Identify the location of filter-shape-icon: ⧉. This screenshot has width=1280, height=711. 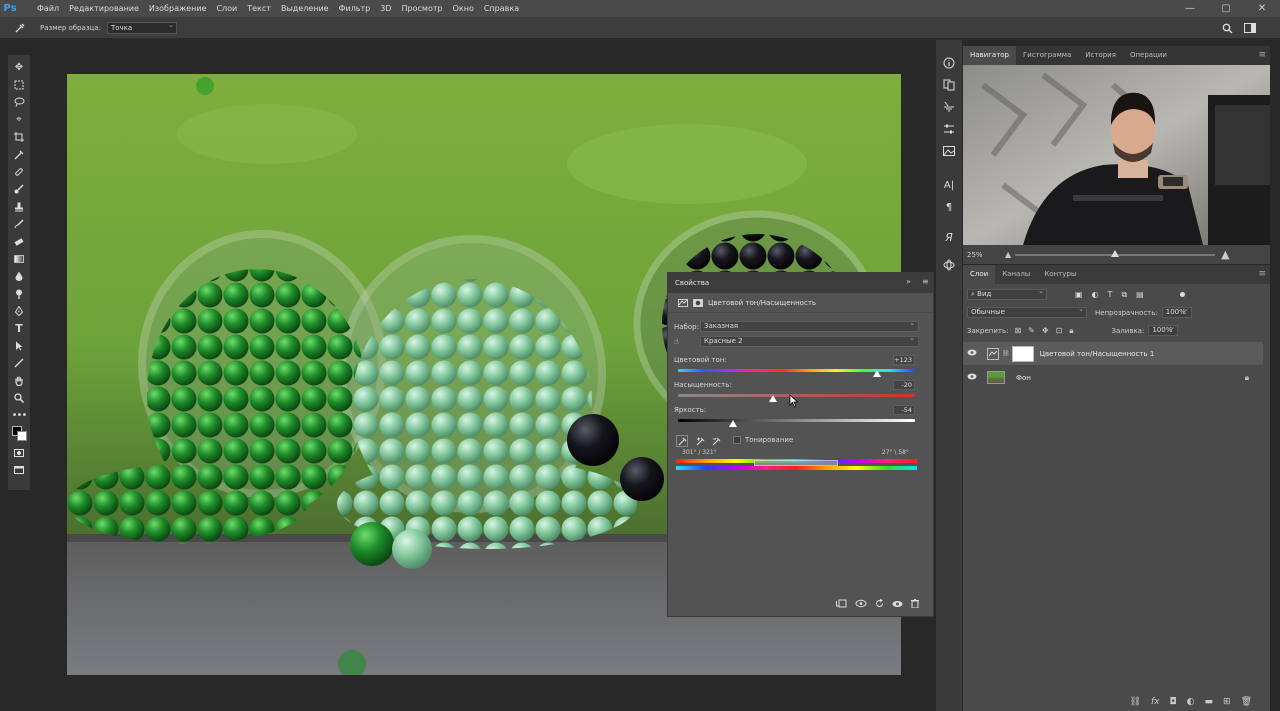
(1124, 295).